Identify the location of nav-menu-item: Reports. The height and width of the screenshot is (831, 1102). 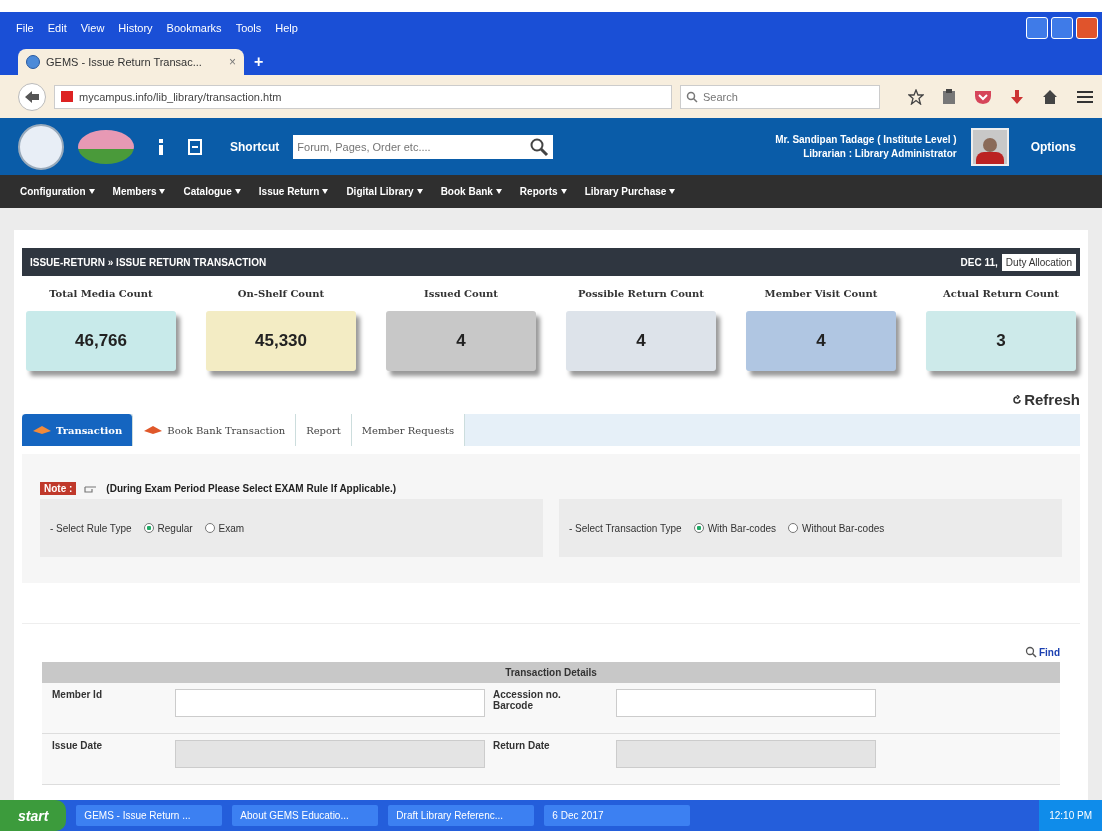
(543, 191).